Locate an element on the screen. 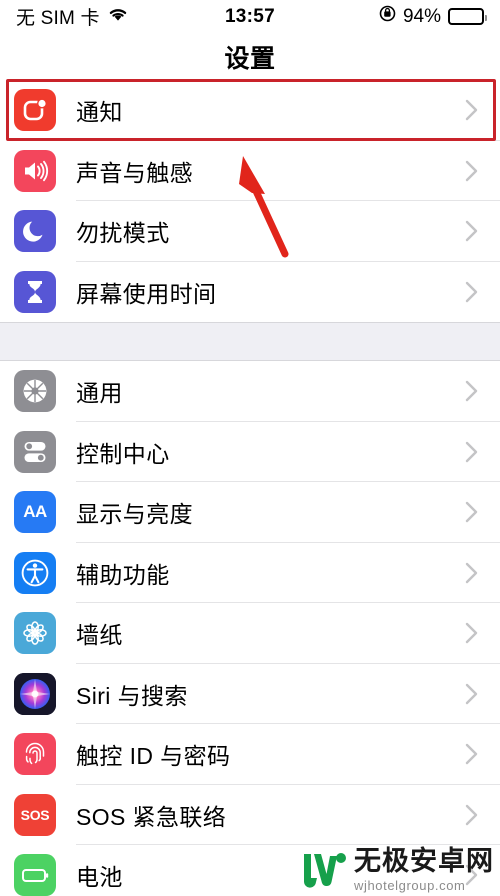 This screenshot has height=896, width=500. do-not-disturb-icon is located at coordinates (35, 231).